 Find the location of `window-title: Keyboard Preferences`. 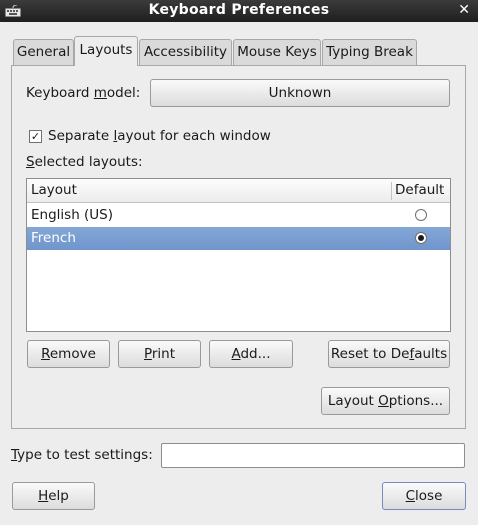

window-title: Keyboard Preferences is located at coordinates (239, 10).